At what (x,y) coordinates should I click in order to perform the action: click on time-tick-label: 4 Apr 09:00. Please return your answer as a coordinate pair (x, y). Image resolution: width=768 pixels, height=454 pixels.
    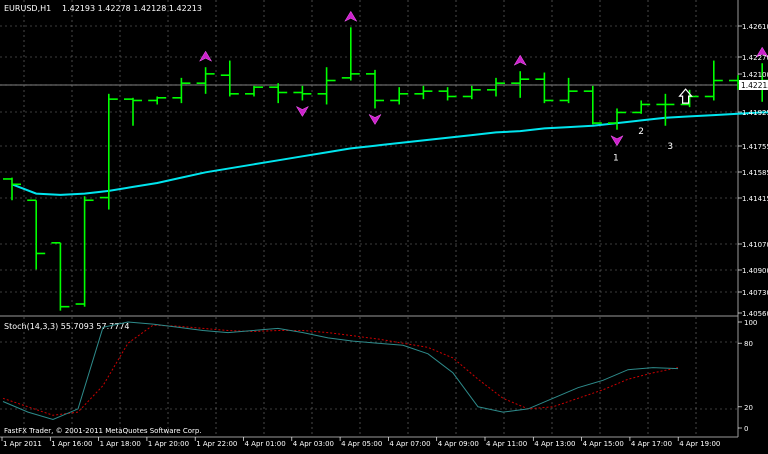
    Looking at the image, I should click on (458, 444).